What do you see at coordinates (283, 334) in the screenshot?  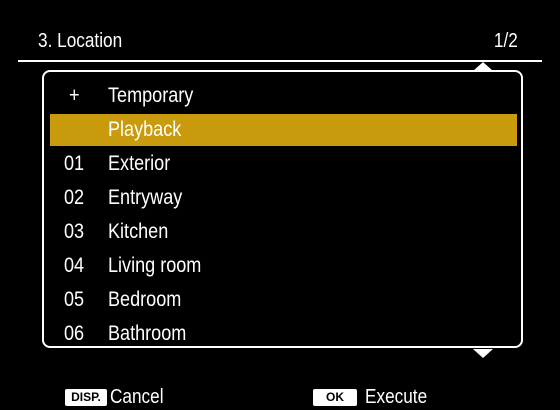 I see `list-item-bathroom: 06 Bathroom` at bounding box center [283, 334].